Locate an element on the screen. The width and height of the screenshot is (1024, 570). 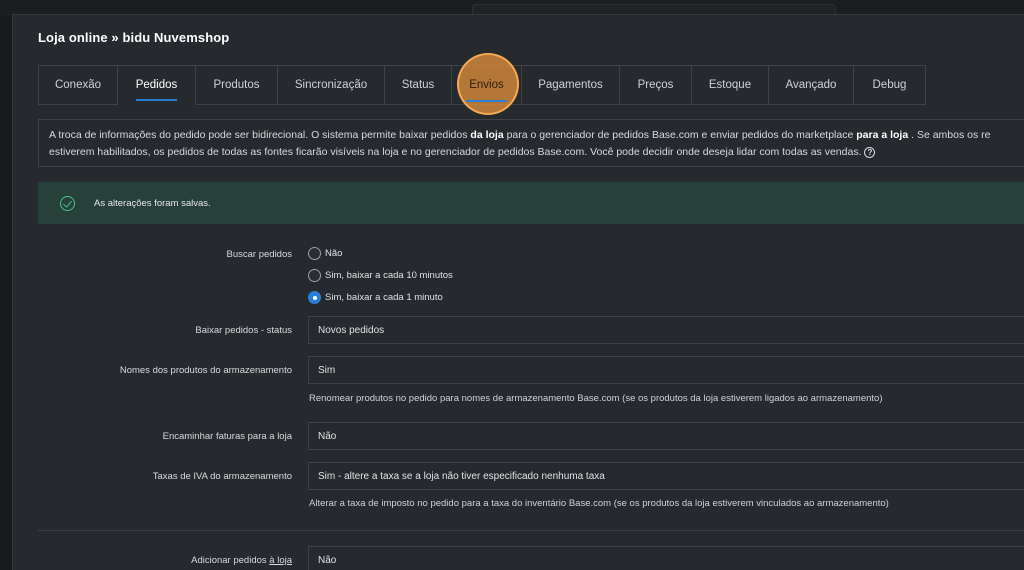
baixar-status-select: Novos pedidos is located at coordinates (666, 330).